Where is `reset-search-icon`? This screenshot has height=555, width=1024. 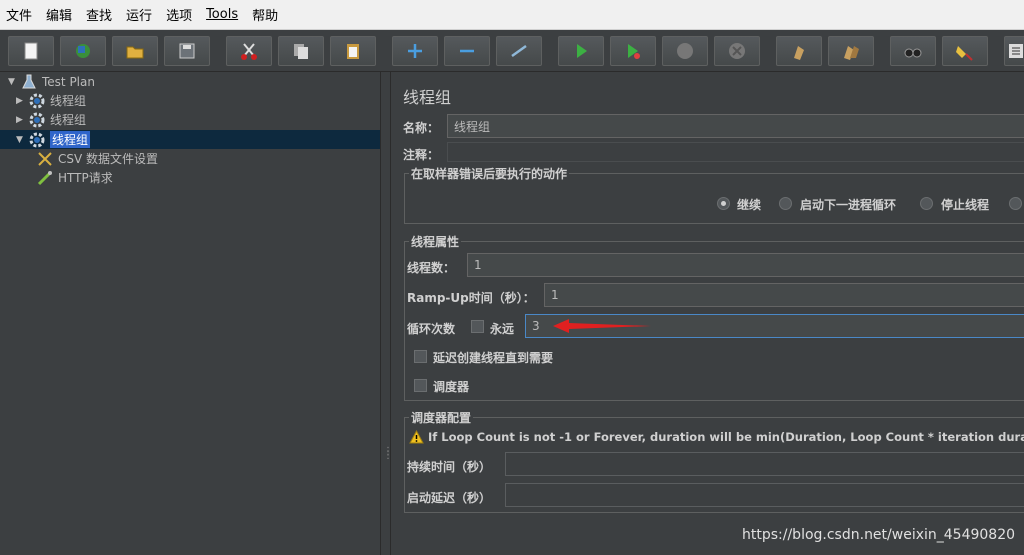
reset-search-icon is located at coordinates (964, 53).